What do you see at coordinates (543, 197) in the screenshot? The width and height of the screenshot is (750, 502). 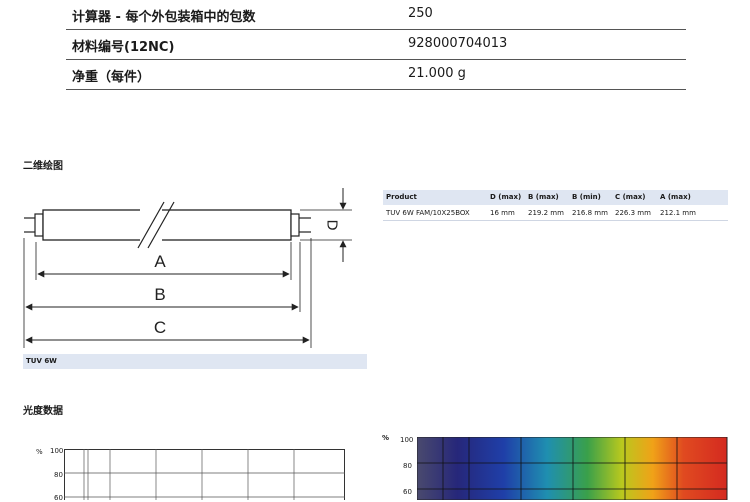 I see `column-header-b-max: B (max)` at bounding box center [543, 197].